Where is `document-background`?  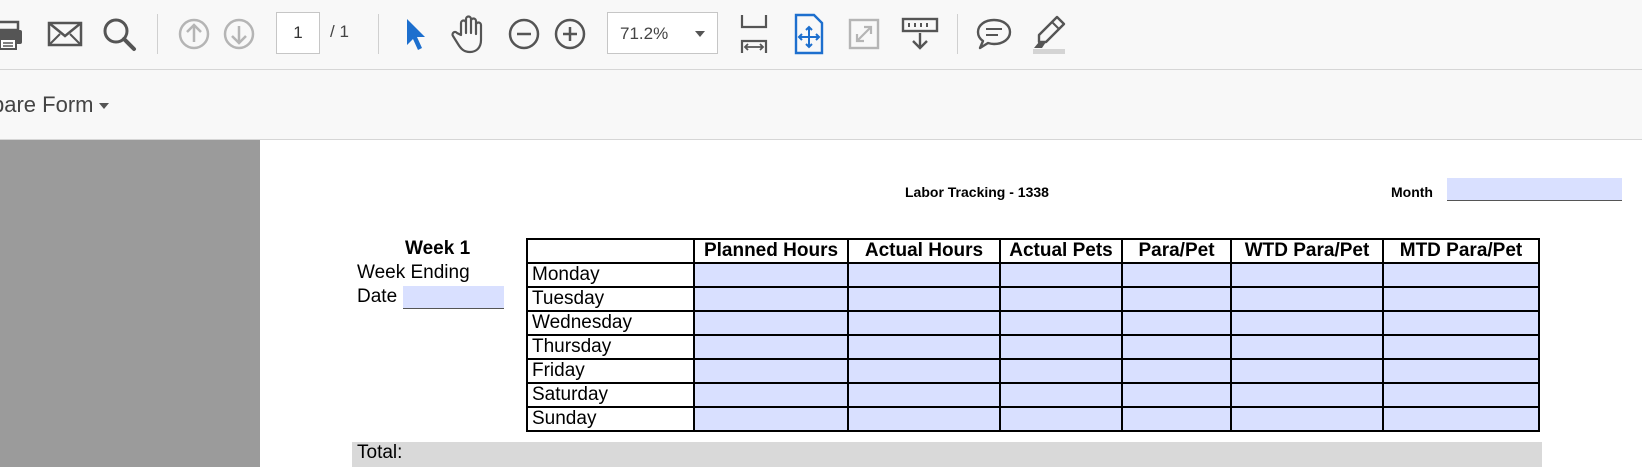
document-background is located at coordinates (130, 303).